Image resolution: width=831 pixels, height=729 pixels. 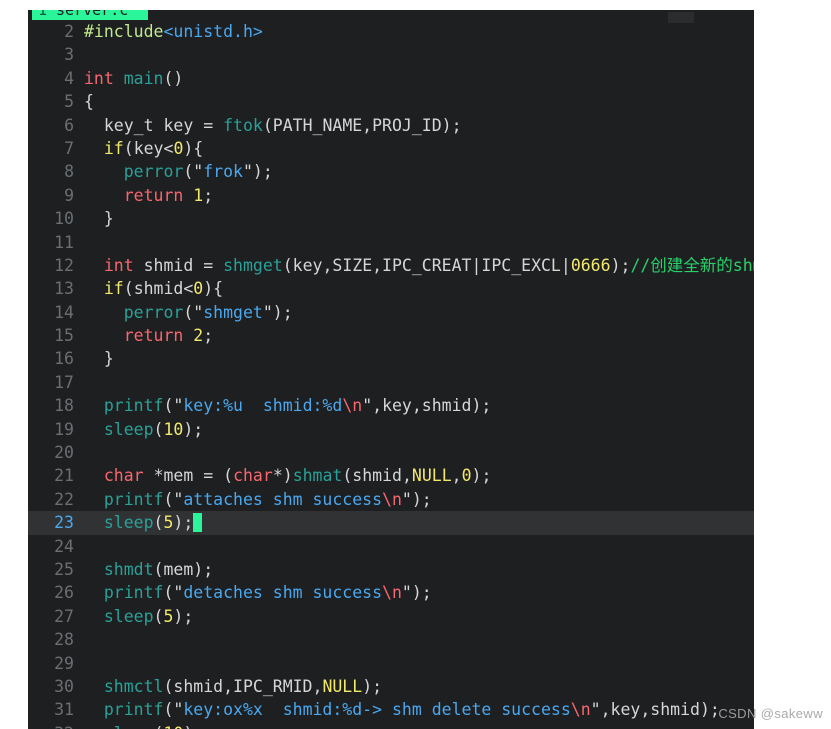 What do you see at coordinates (267, 499) in the screenshot?
I see `line-content: printf("attaches shm success\n");` at bounding box center [267, 499].